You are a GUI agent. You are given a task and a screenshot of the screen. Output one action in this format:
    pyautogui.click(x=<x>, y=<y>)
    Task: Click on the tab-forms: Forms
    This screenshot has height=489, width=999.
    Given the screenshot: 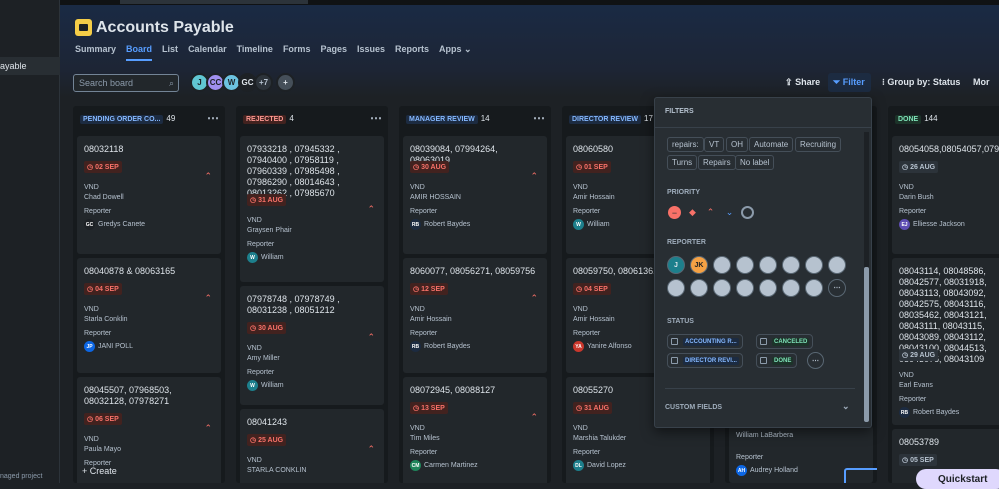 What is the action you would take?
    pyautogui.click(x=297, y=52)
    